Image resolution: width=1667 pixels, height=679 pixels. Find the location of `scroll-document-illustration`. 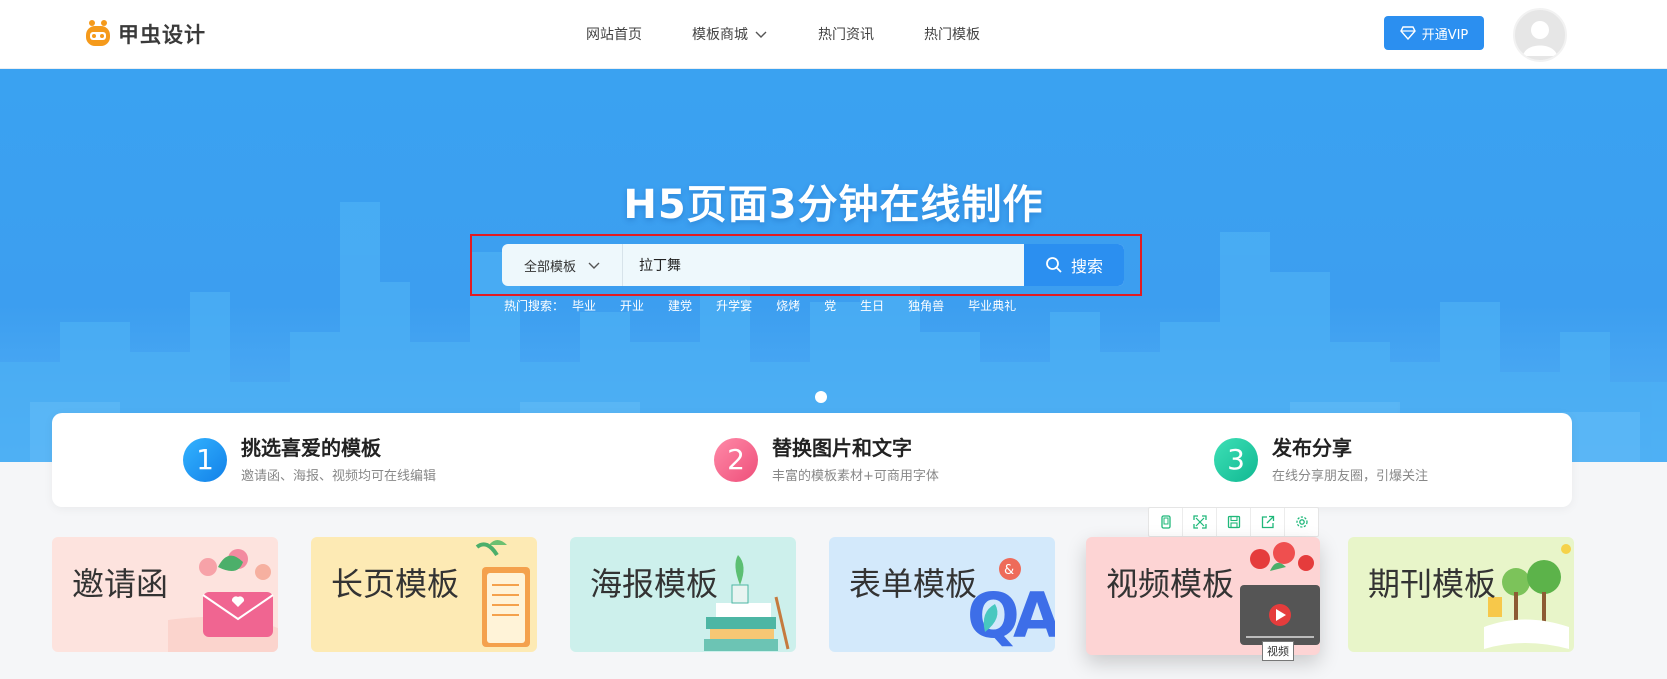

scroll-document-illustration is located at coordinates (502, 593).